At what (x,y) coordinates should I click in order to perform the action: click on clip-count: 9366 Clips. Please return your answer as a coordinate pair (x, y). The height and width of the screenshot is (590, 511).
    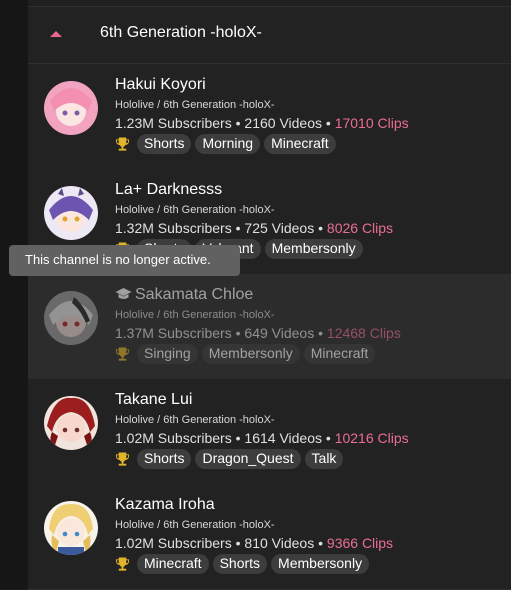
    Looking at the image, I should click on (360, 543).